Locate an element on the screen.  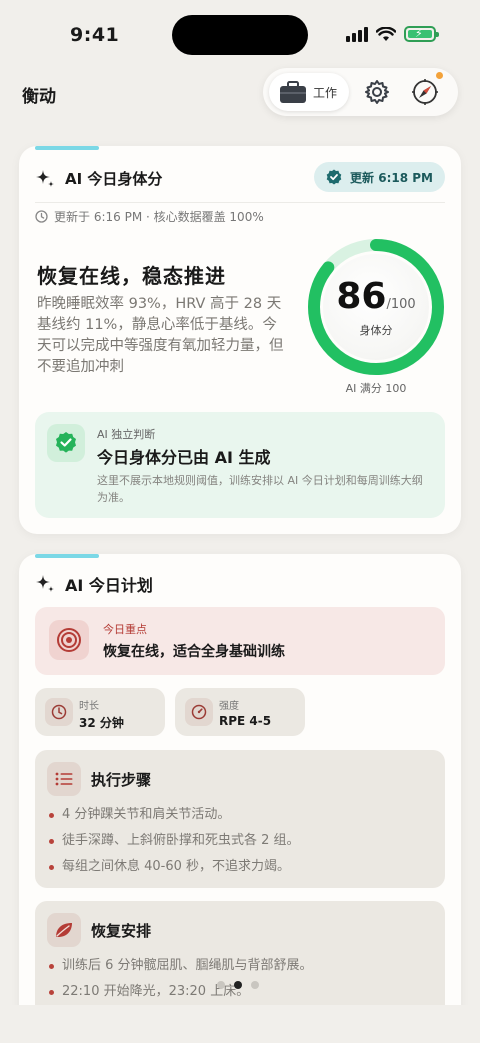
score-caption: AI 满分 100 is located at coordinates (376, 388).